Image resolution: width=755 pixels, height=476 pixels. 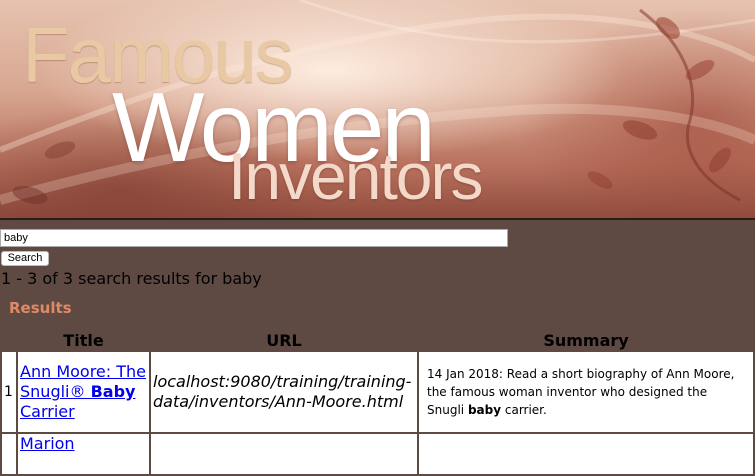 I want to click on banner-divider, so click(x=377, y=219).